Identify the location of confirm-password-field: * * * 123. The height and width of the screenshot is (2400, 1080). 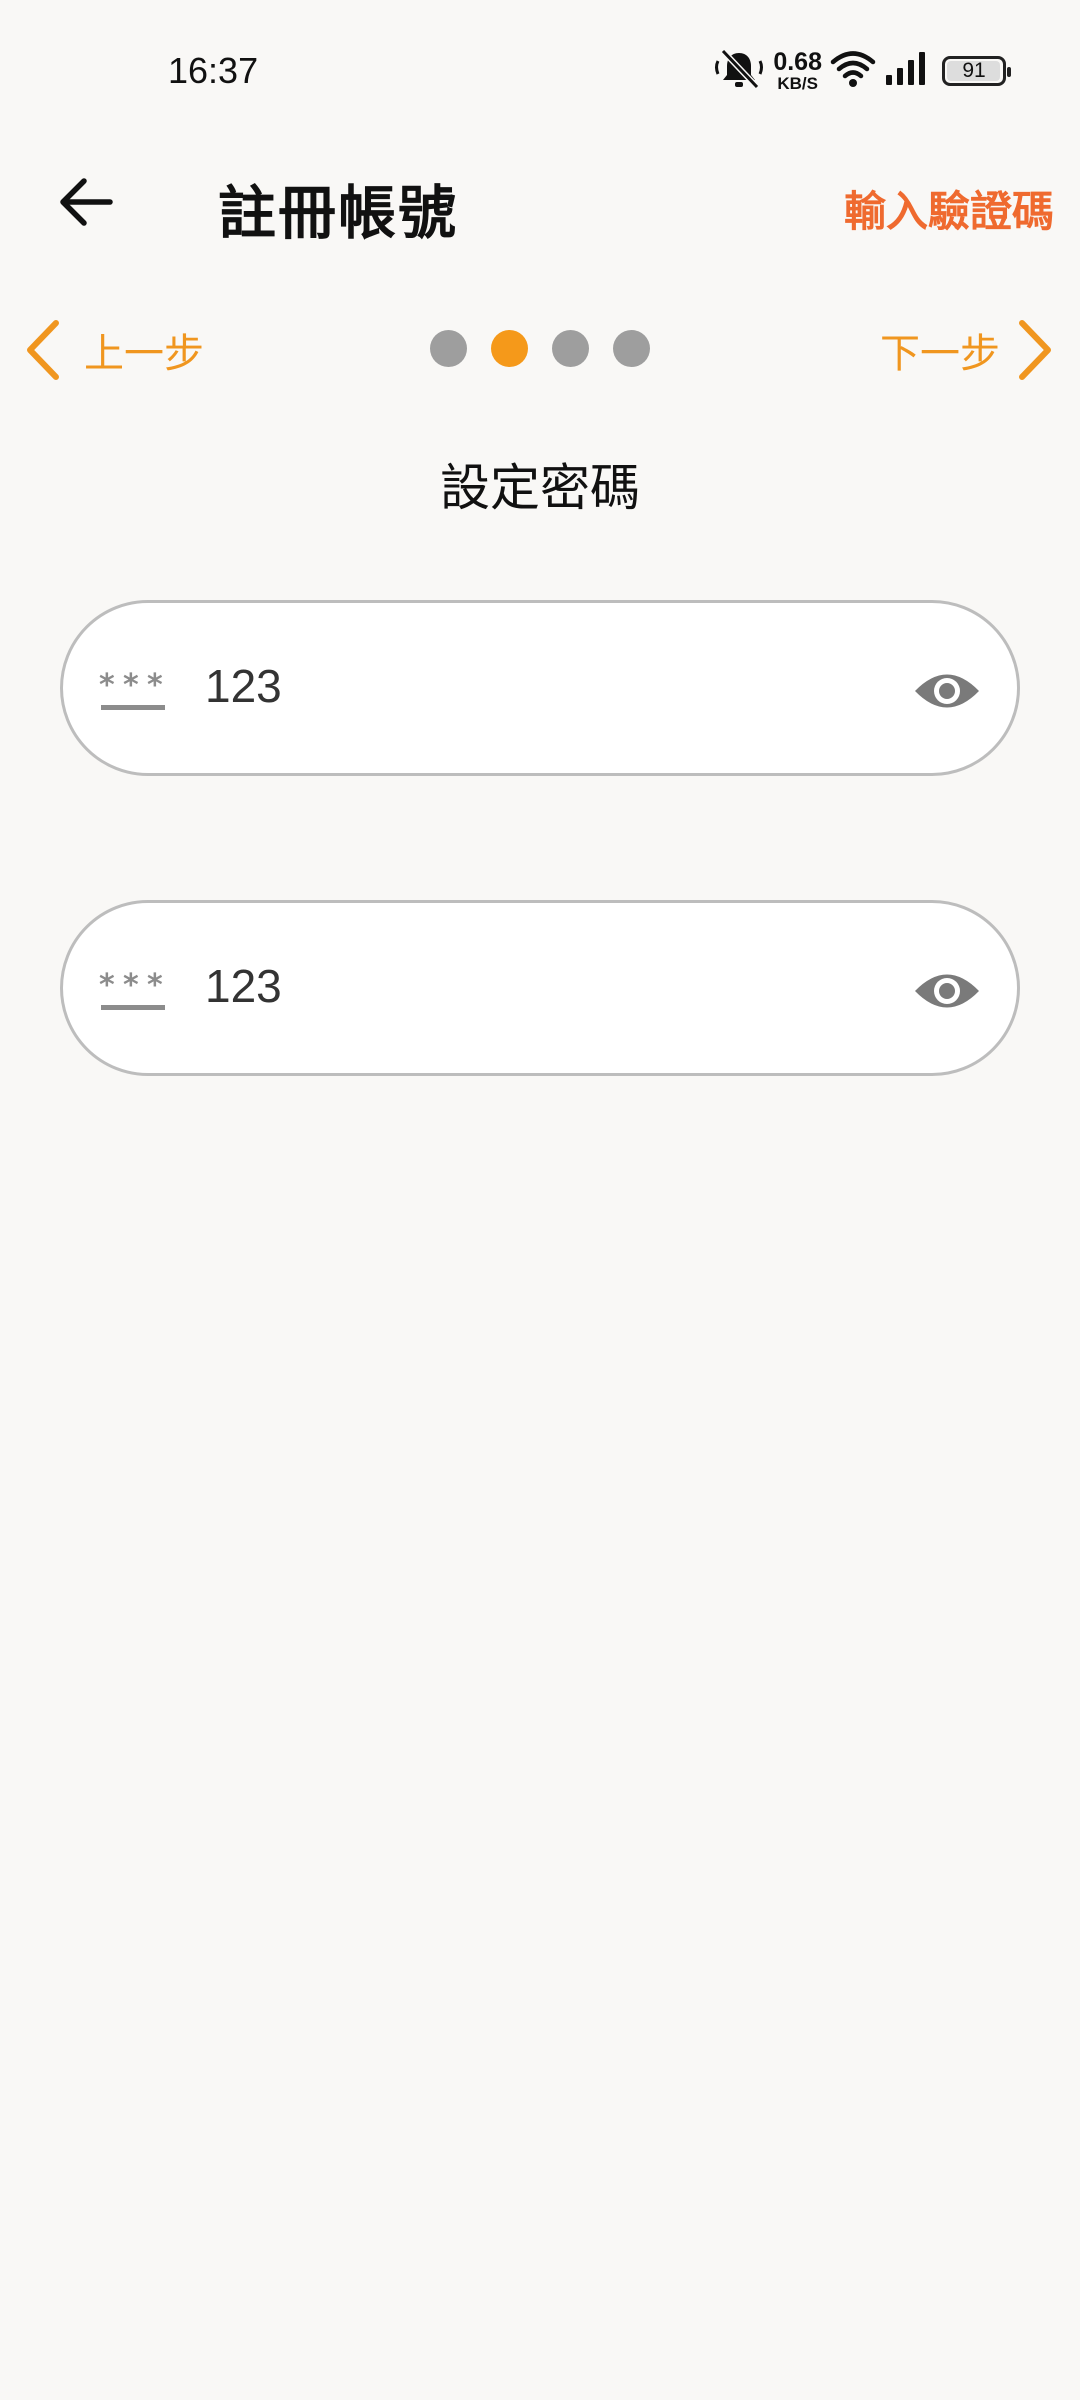
(540, 988).